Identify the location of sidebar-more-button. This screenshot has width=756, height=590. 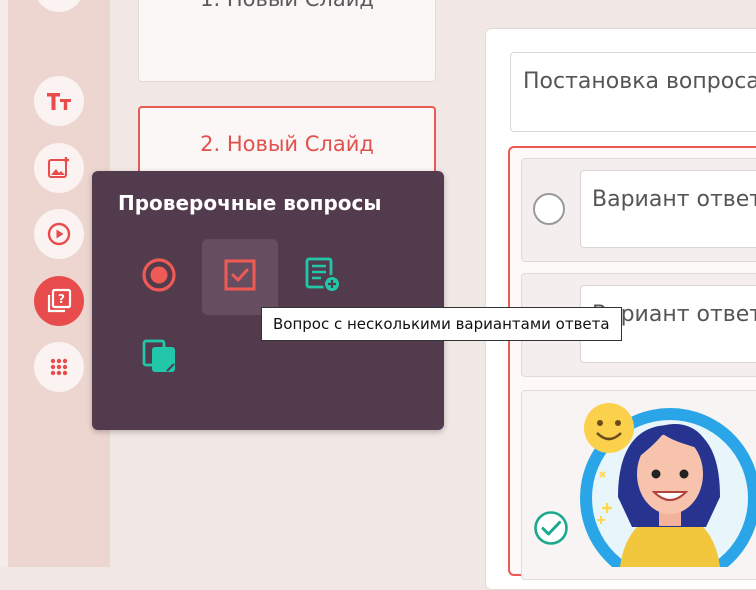
(59, 367).